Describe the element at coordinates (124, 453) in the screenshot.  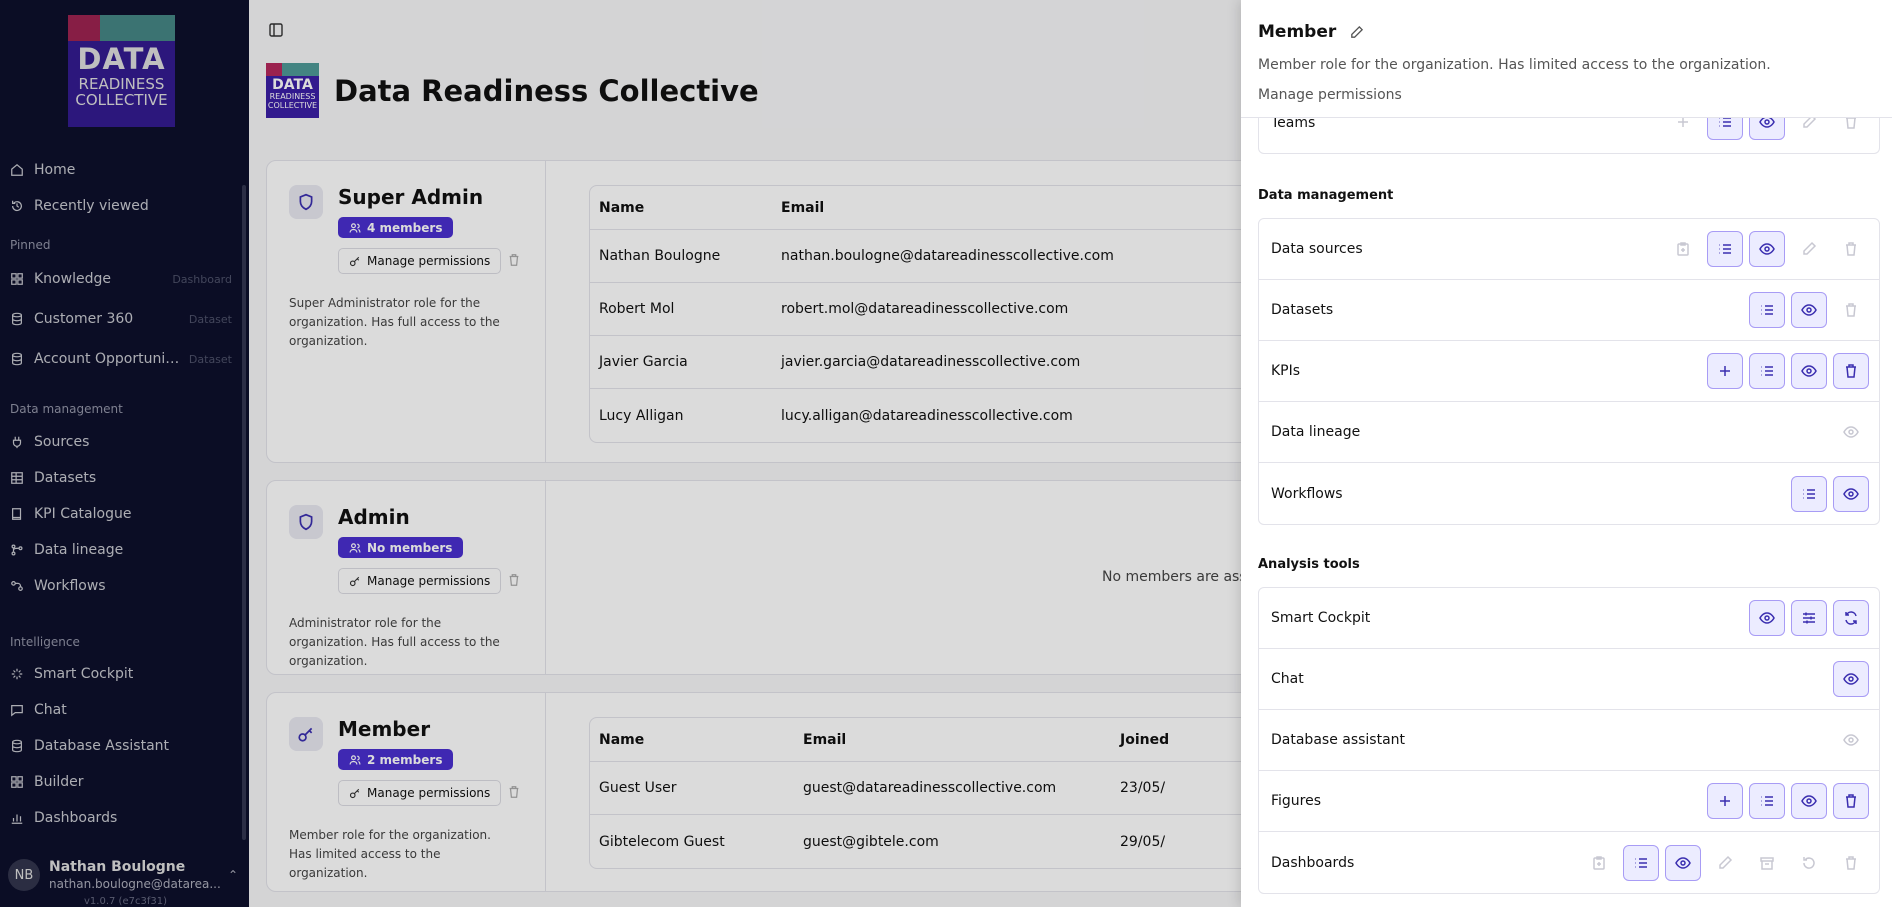
I see `modal-backdrop-sidebar` at that location.